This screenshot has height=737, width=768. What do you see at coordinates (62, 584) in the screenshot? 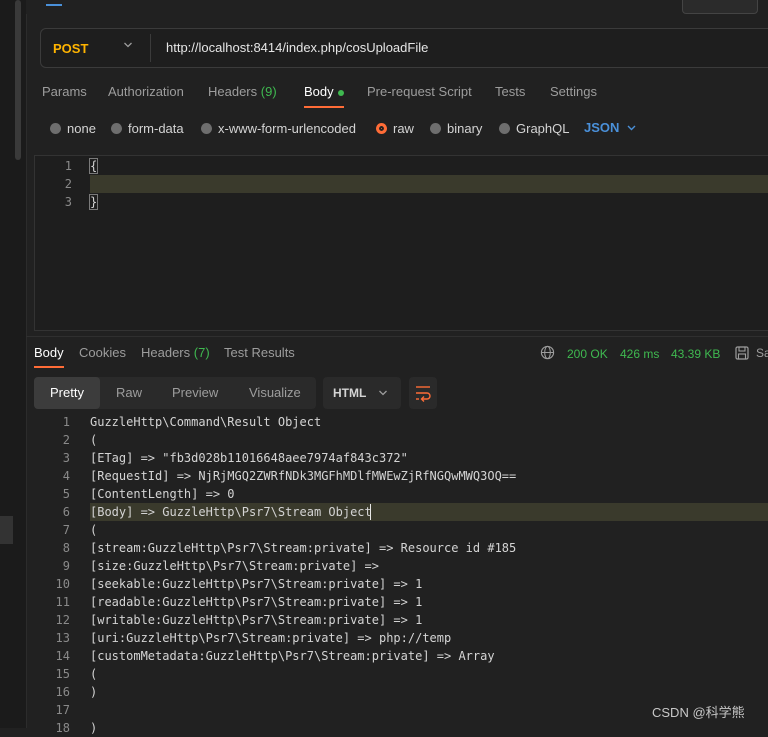
I see `line-number: 10` at bounding box center [62, 584].